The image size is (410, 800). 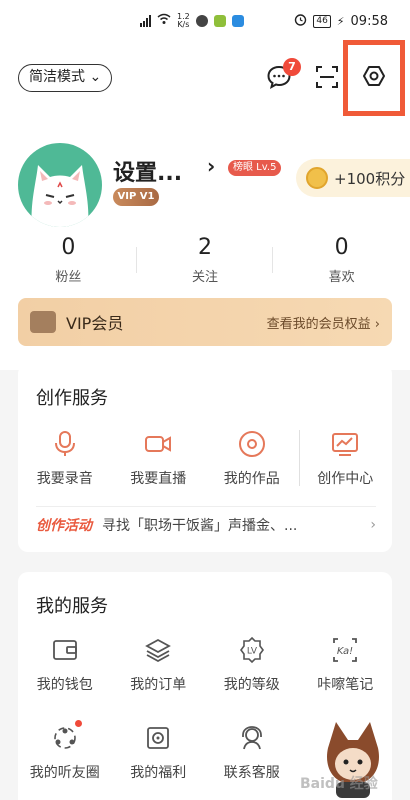 I want to click on vip-benefits-link: 查看我的会员权益 ›, so click(x=323, y=322).